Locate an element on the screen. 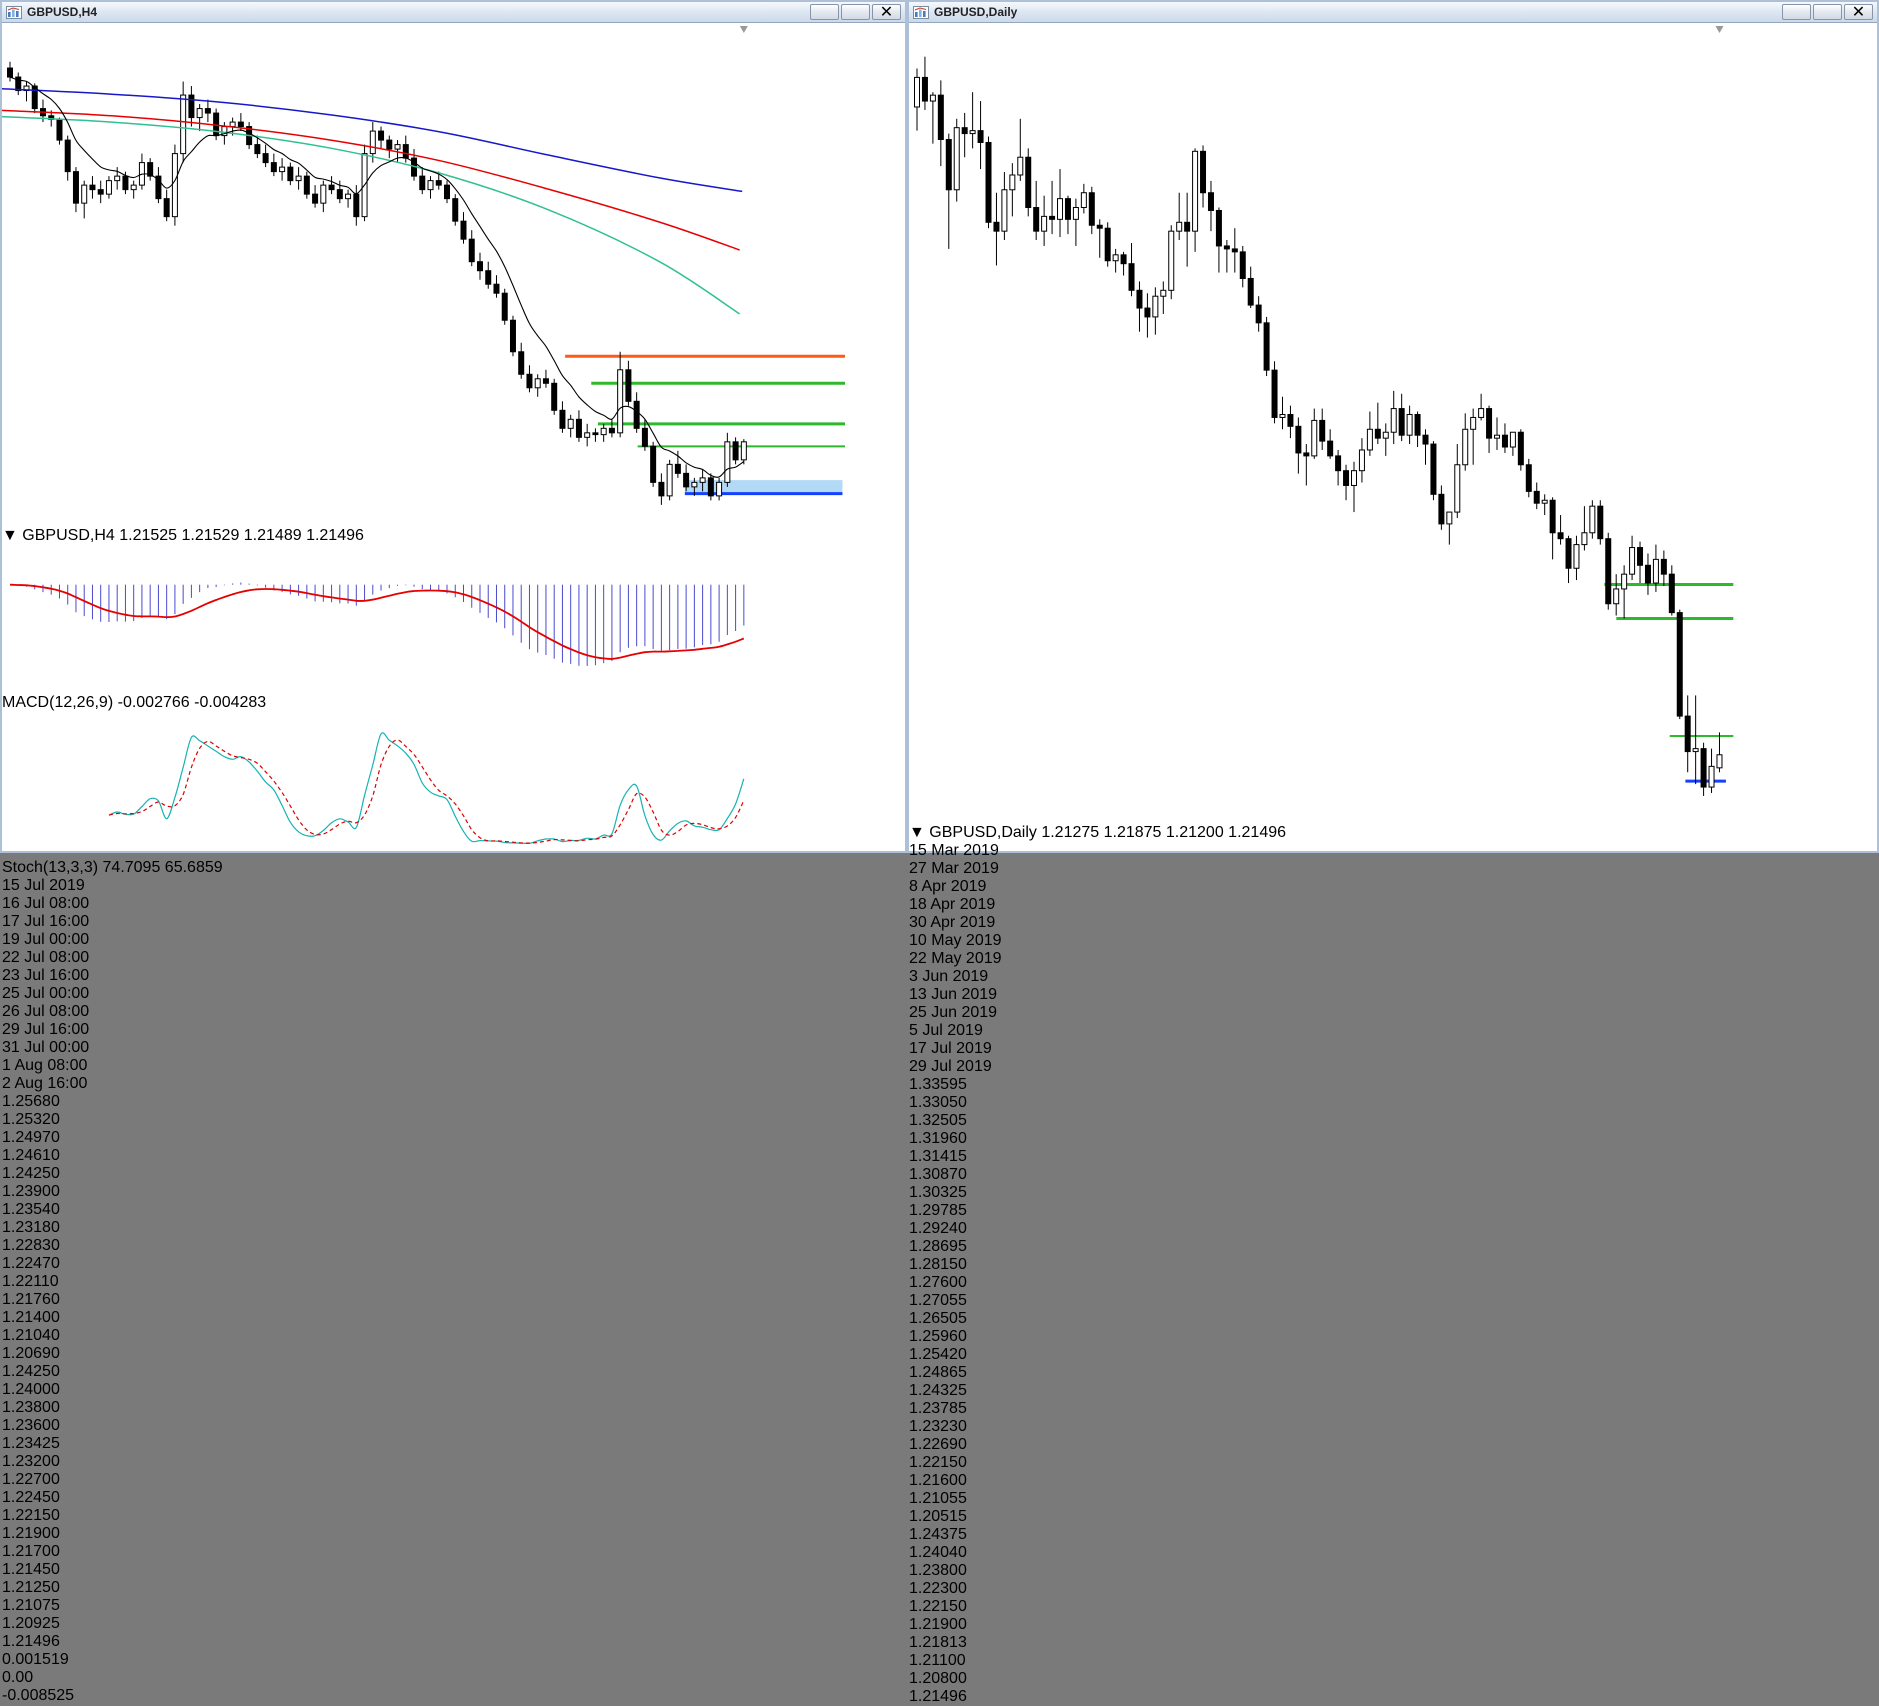 The image size is (1879, 1706). level-price-tag: 1.21250 is located at coordinates (31, 1587).